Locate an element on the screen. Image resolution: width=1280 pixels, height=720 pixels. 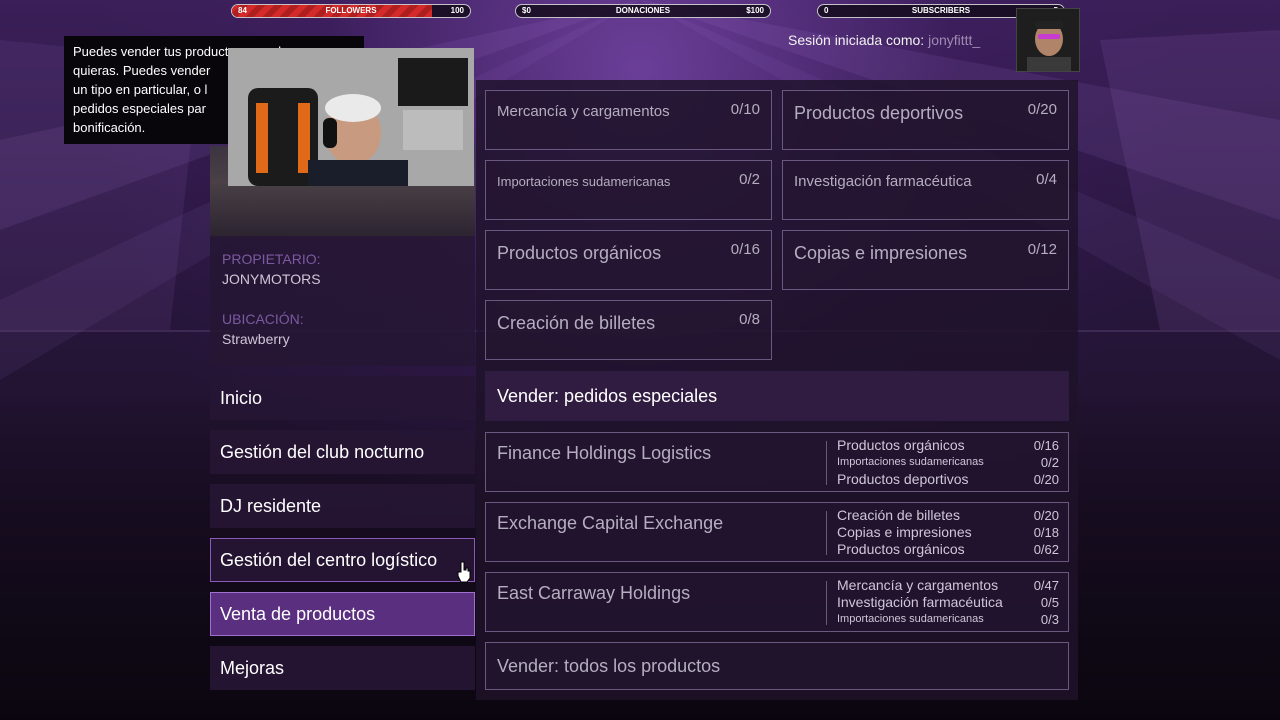
location-label: UBICACIÓN: is located at coordinates (263, 319).